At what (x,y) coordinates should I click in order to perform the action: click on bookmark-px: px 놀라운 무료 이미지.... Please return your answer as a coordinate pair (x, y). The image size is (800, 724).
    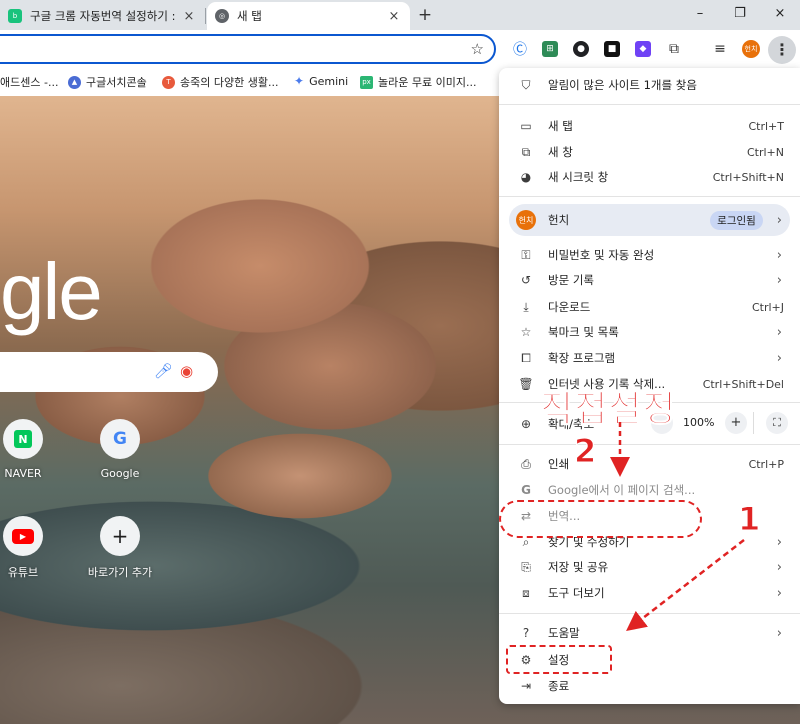
    Looking at the image, I should click on (418, 82).